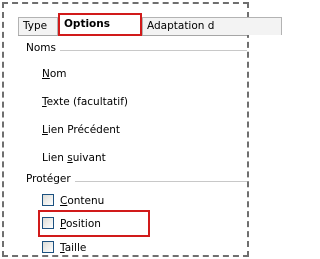 The image size is (320, 259). What do you see at coordinates (212, 26) in the screenshot?
I see `tab-adaptation: Adaptation d` at bounding box center [212, 26].